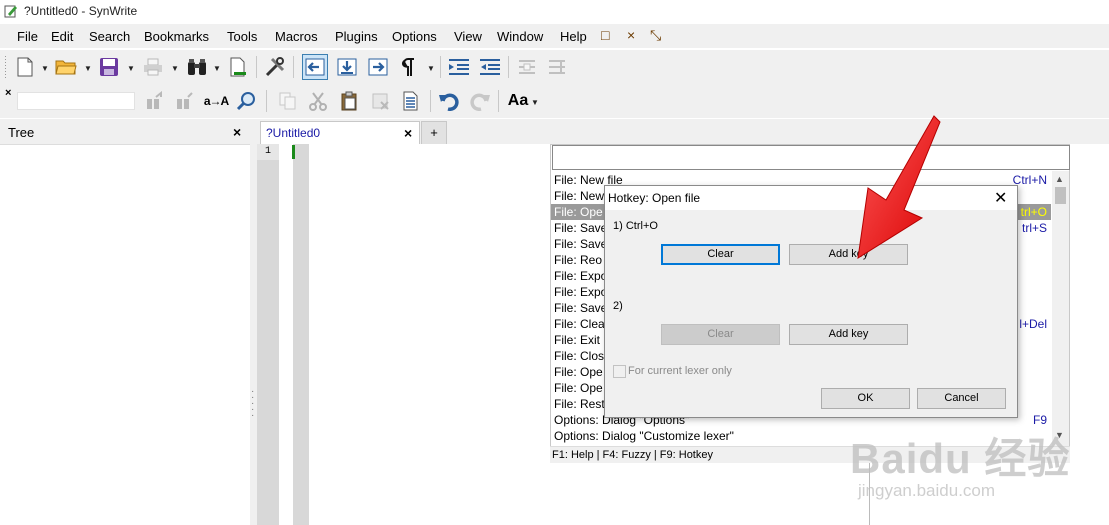  Describe the element at coordinates (635, 226) in the screenshot. I see `hotkey-slot-1-label: 1) Ctrl+O` at that location.